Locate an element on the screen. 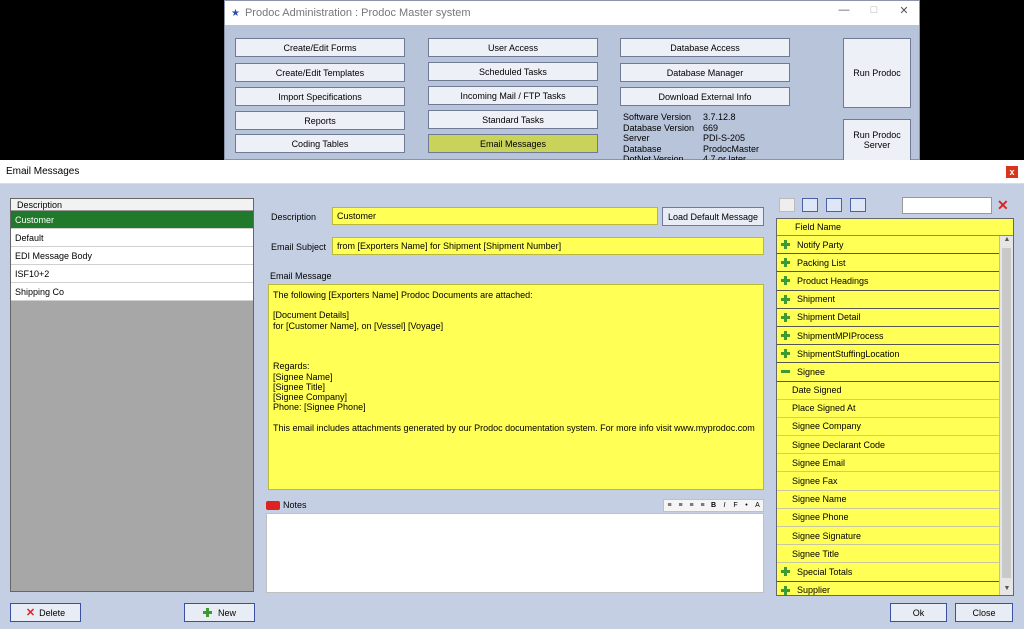  list-item: Default is located at coordinates (132, 238).